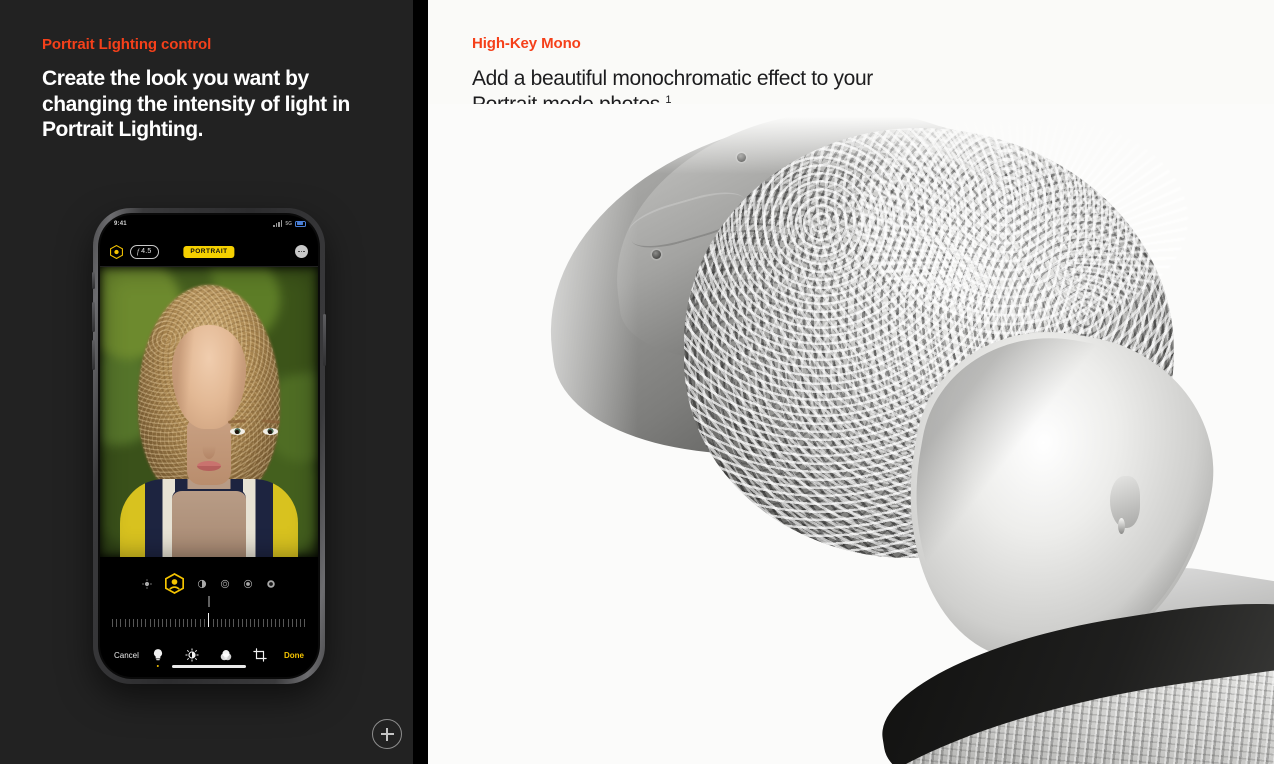  Describe the element at coordinates (1125, 502) in the screenshot. I see `mono-ear` at that location.